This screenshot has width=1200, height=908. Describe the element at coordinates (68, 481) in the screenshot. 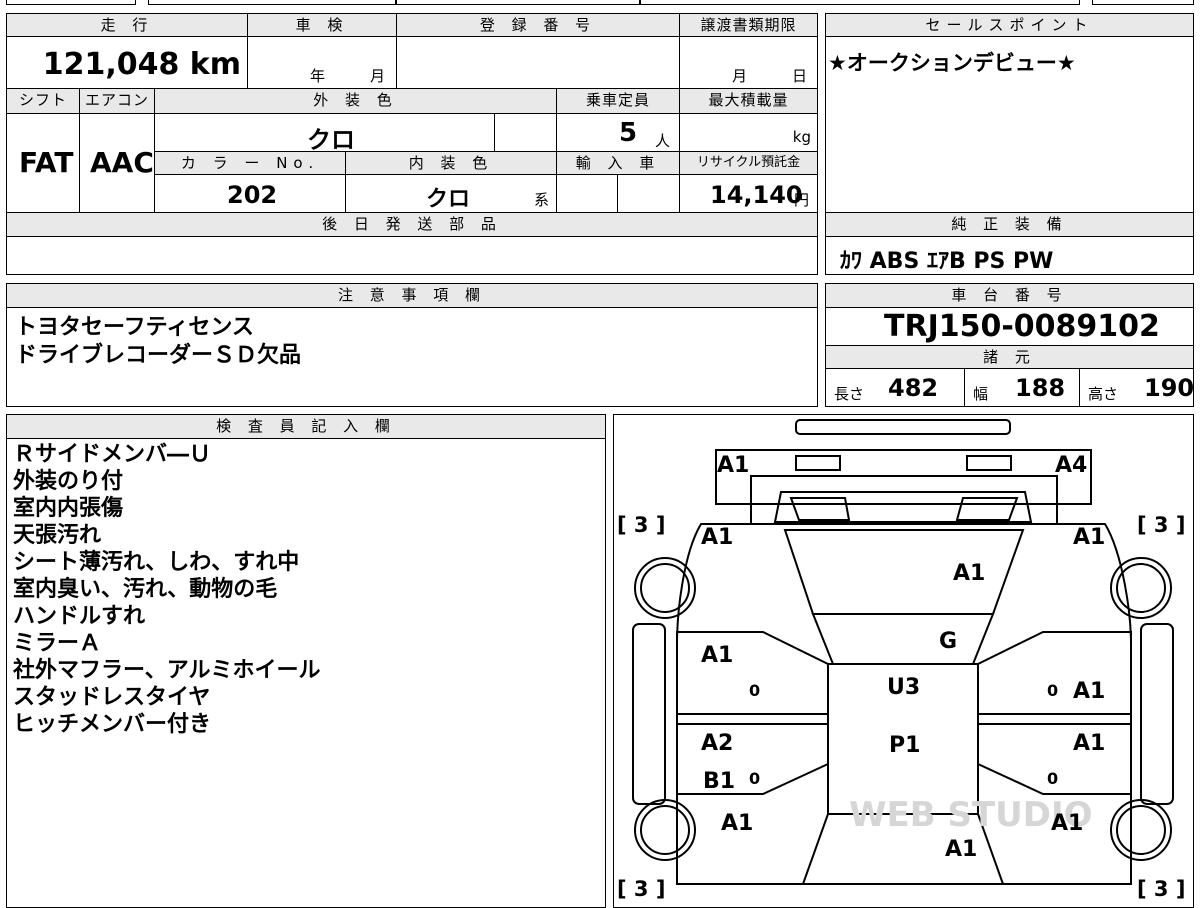

I see `inspector-line: 外装のり付` at that location.